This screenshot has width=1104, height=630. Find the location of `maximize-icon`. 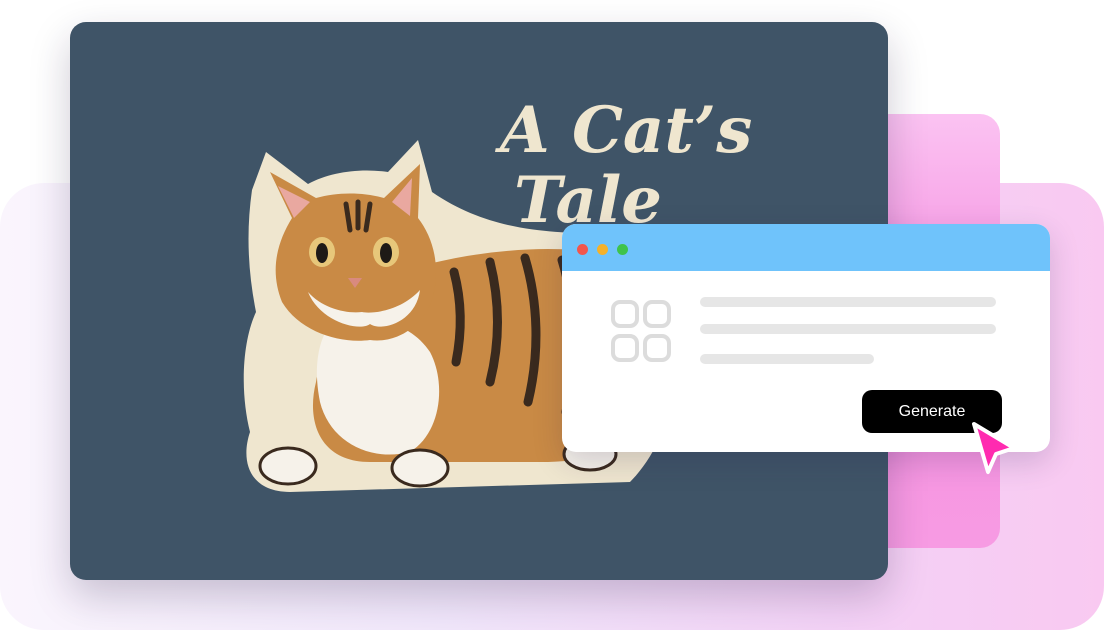

maximize-icon is located at coordinates (622, 249).